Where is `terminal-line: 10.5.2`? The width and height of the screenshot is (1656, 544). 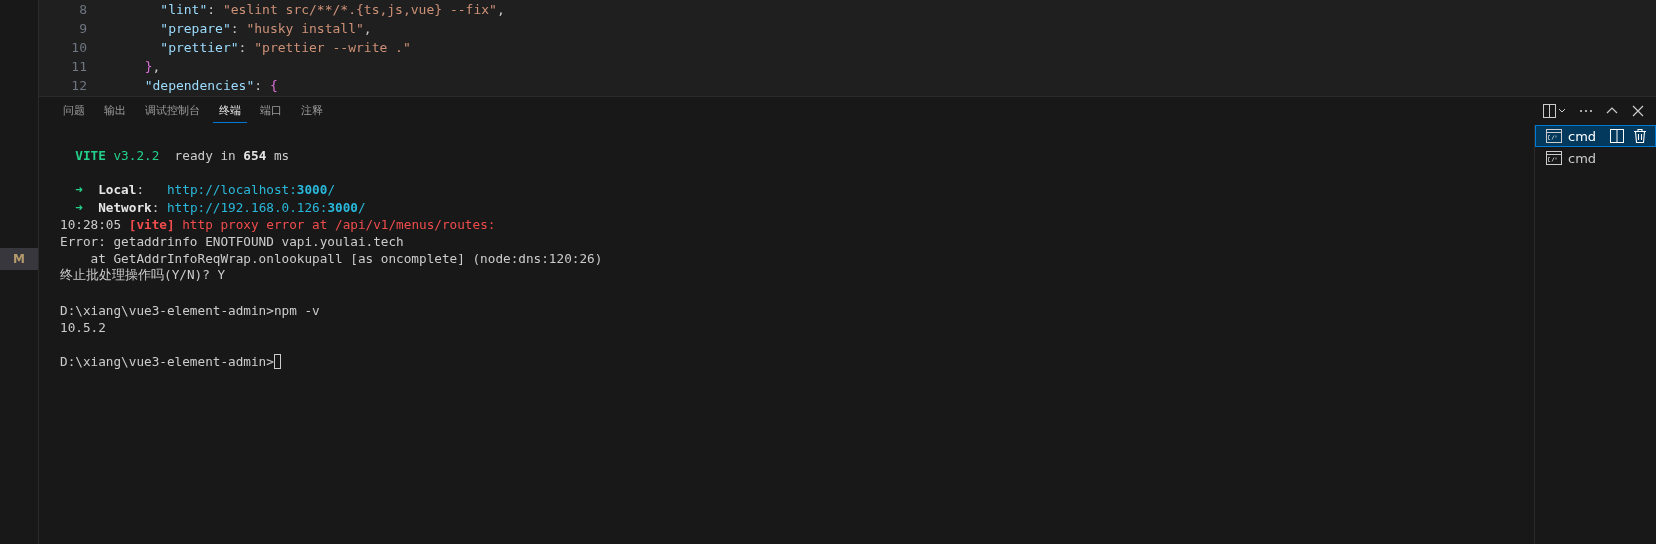
terminal-line: 10.5.2 is located at coordinates (83, 327).